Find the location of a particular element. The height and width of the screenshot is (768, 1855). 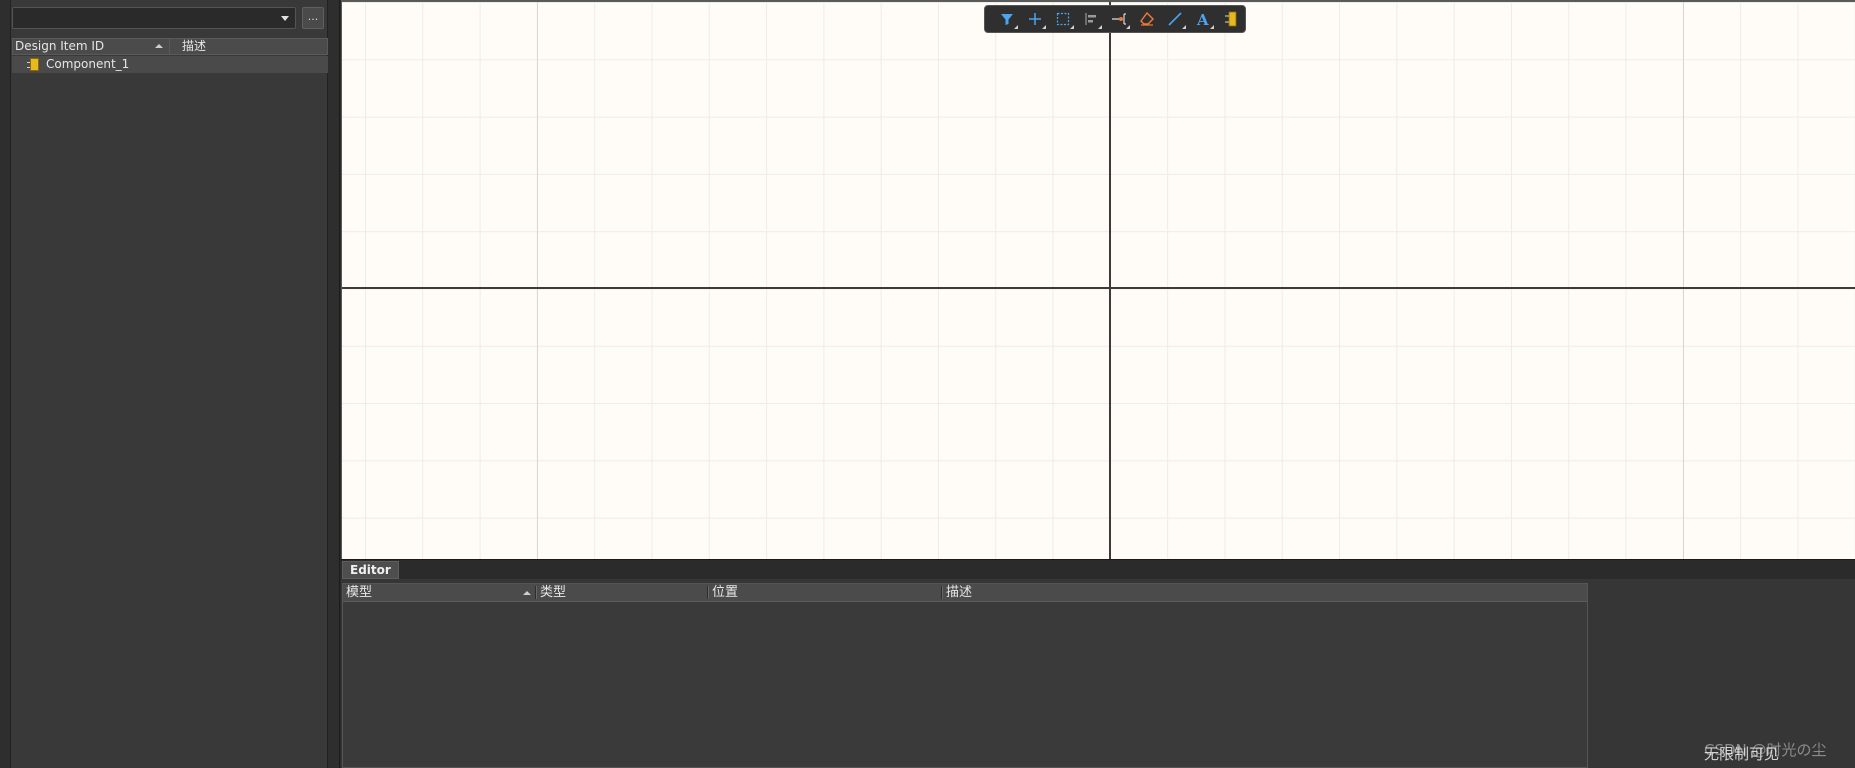

line-icon is located at coordinates (1175, 19).